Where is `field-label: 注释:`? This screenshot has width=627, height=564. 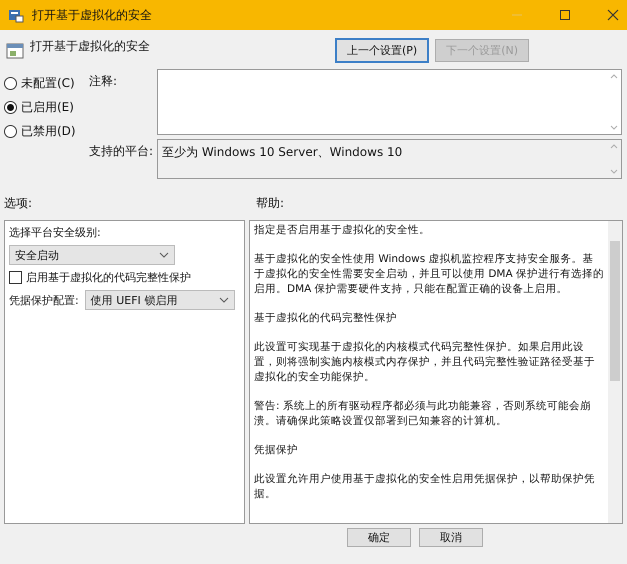 field-label: 注释: is located at coordinates (103, 81).